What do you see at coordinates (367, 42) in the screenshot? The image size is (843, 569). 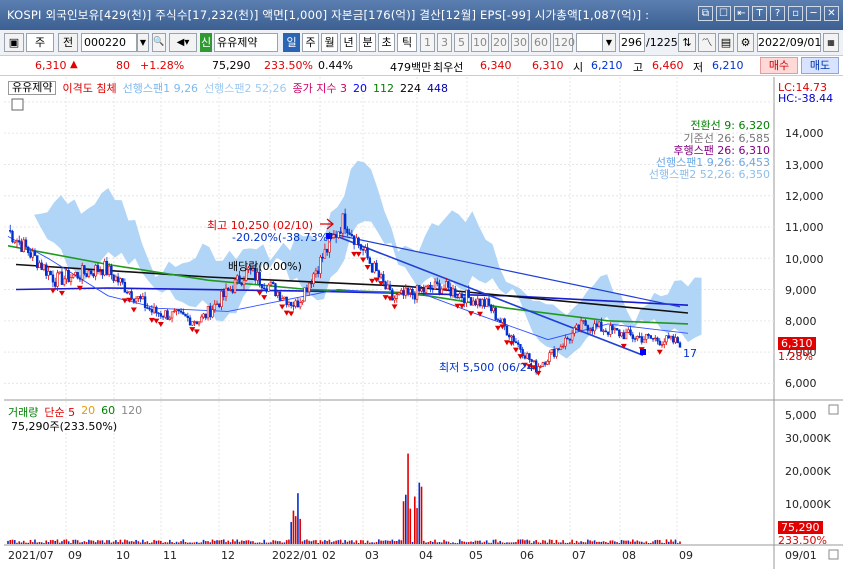 I see `period-minute-tab: 분` at bounding box center [367, 42].